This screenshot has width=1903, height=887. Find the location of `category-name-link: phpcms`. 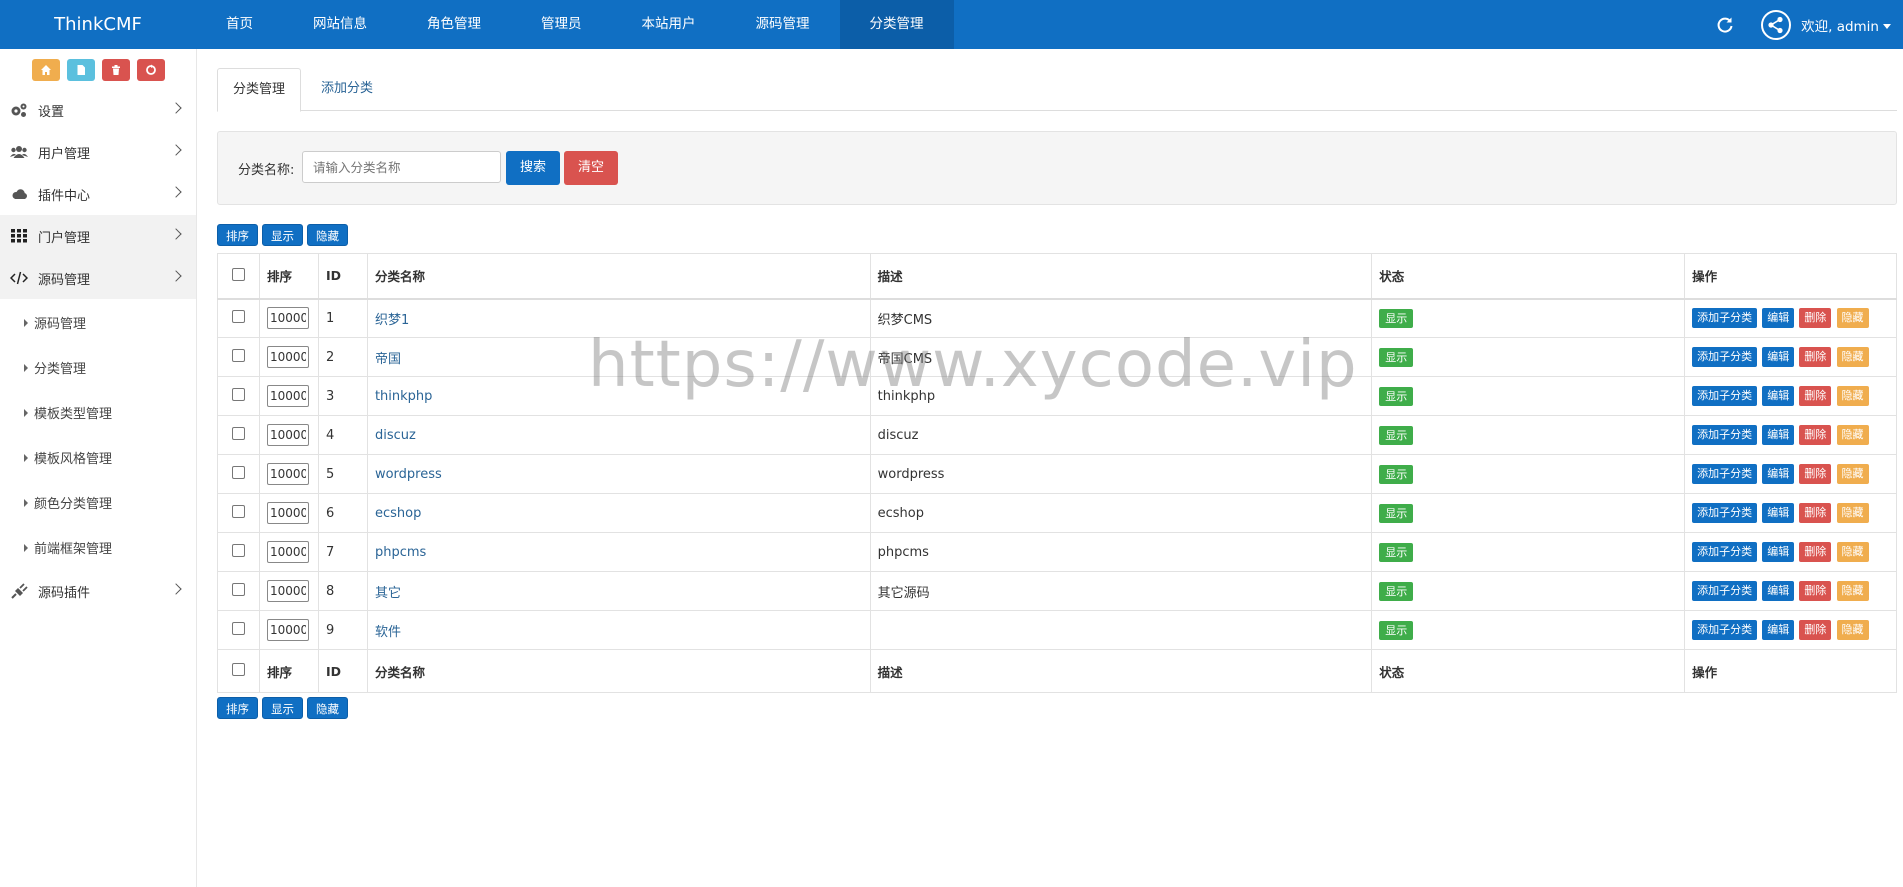

category-name-link: phpcms is located at coordinates (400, 552).